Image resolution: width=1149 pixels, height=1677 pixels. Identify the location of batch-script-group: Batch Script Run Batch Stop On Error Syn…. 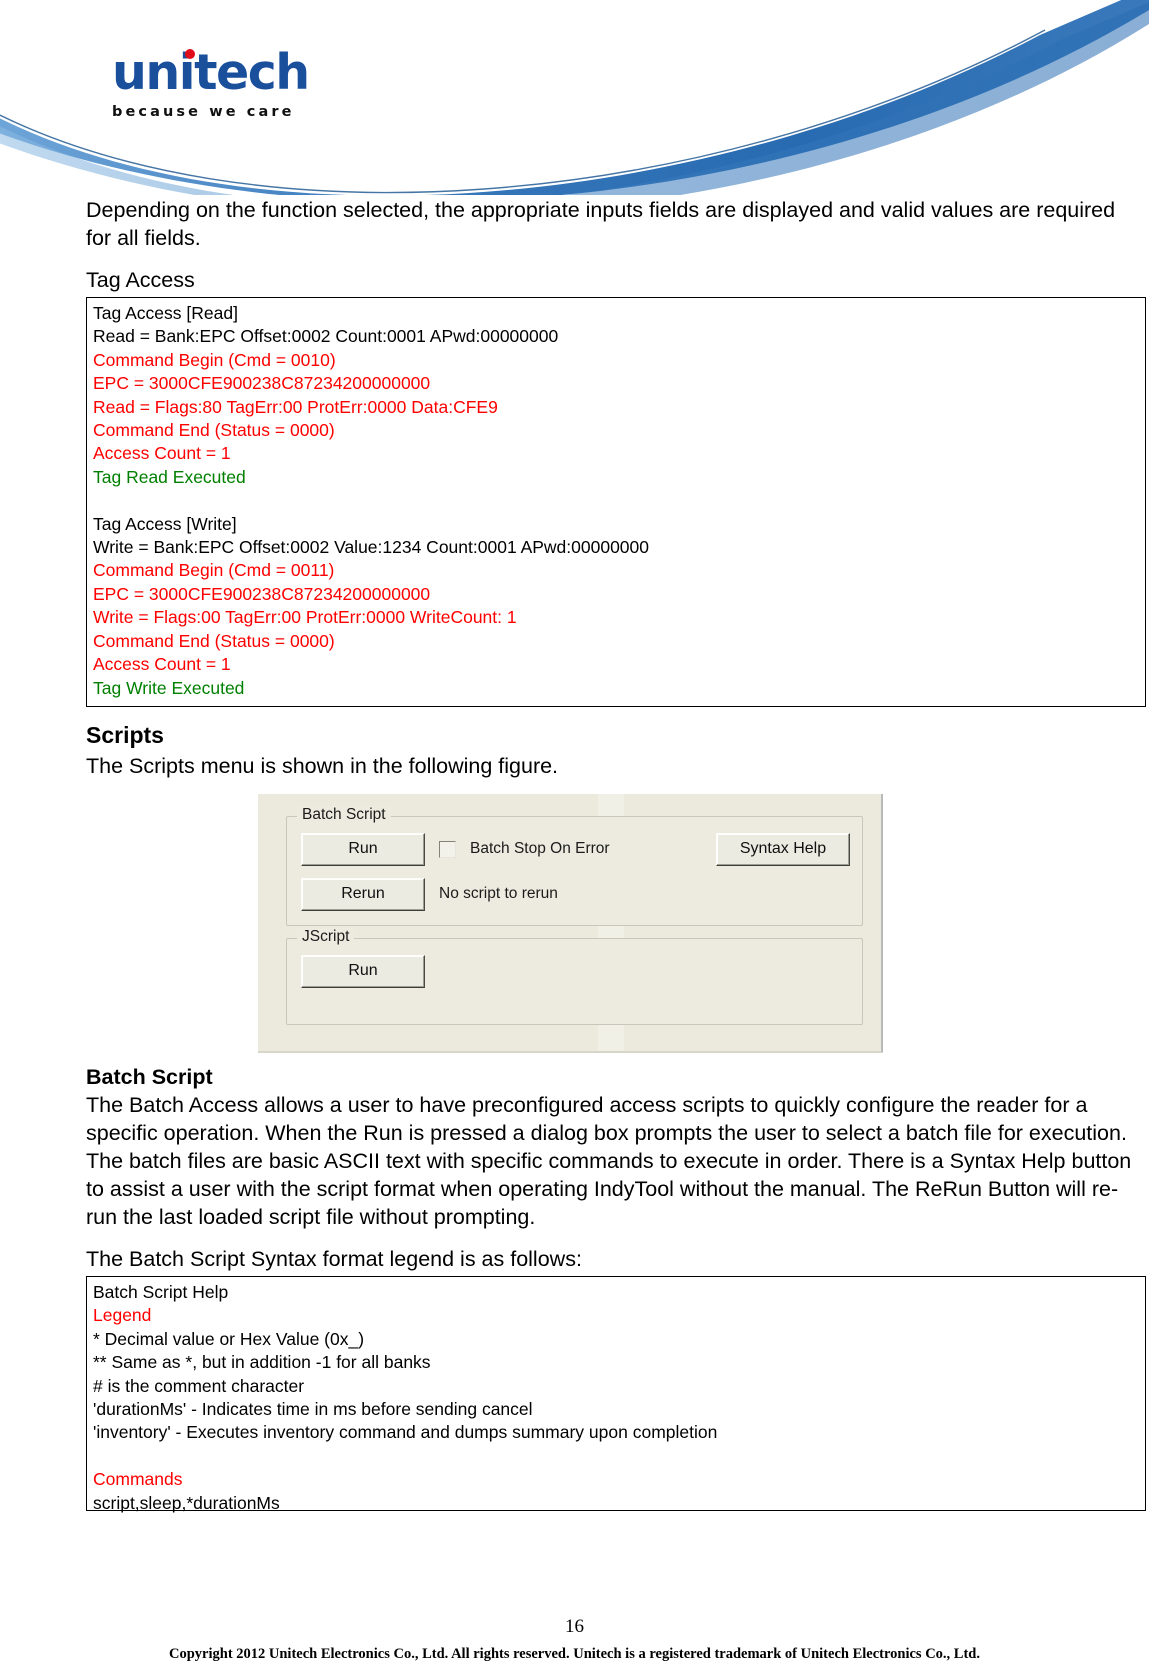
(574, 865).